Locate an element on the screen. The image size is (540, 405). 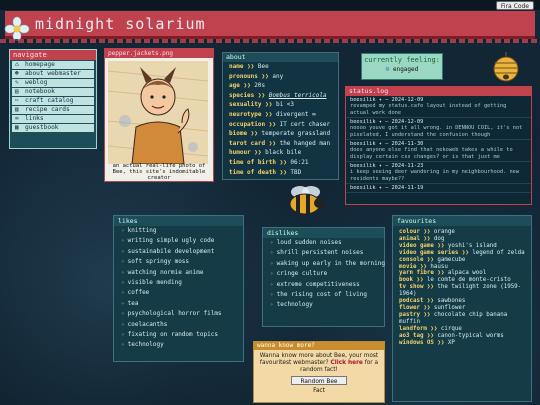
link-icon: ∞ is located at coordinates (17, 118).